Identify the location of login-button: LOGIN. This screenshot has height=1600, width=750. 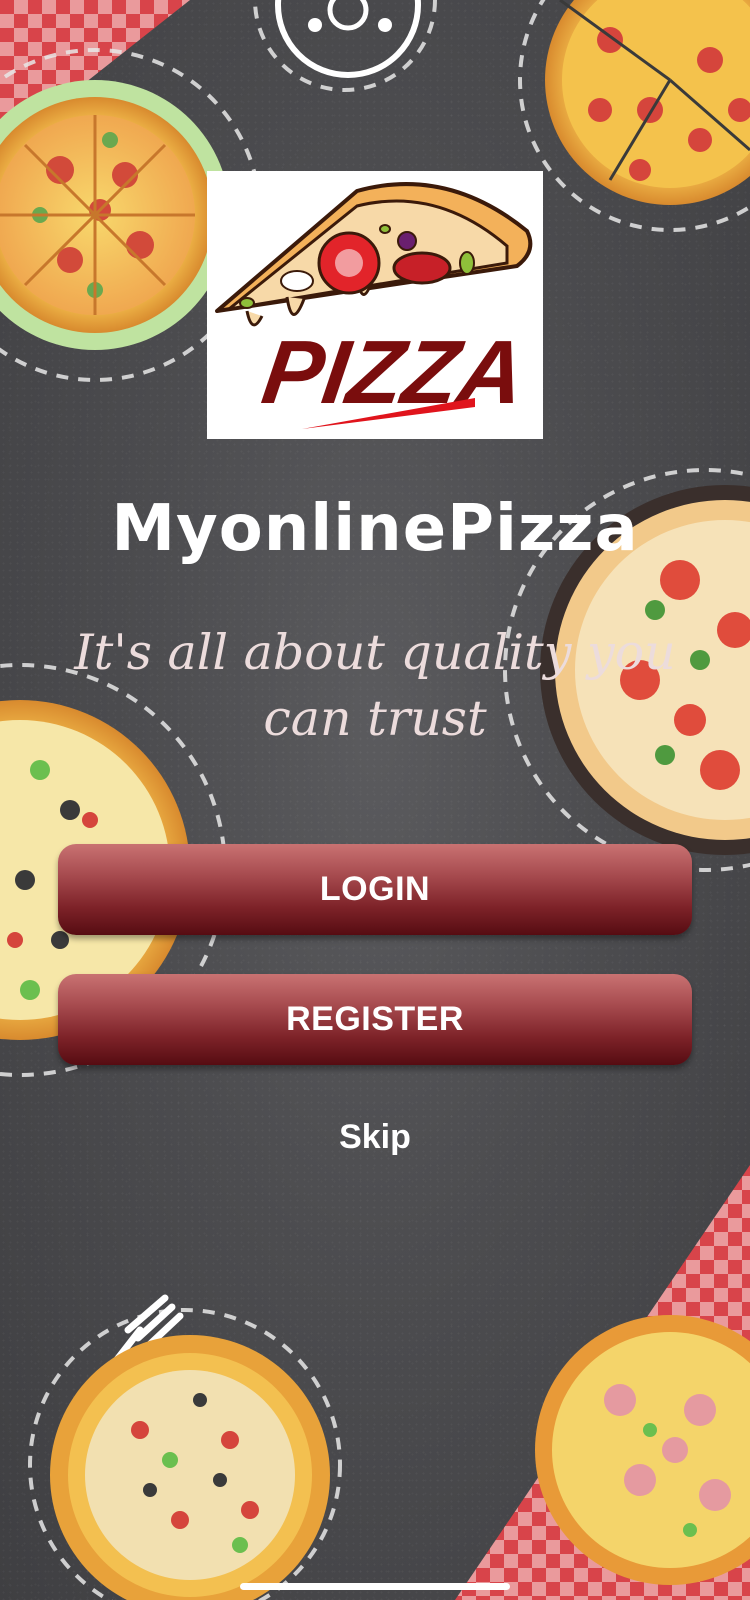
(375, 889).